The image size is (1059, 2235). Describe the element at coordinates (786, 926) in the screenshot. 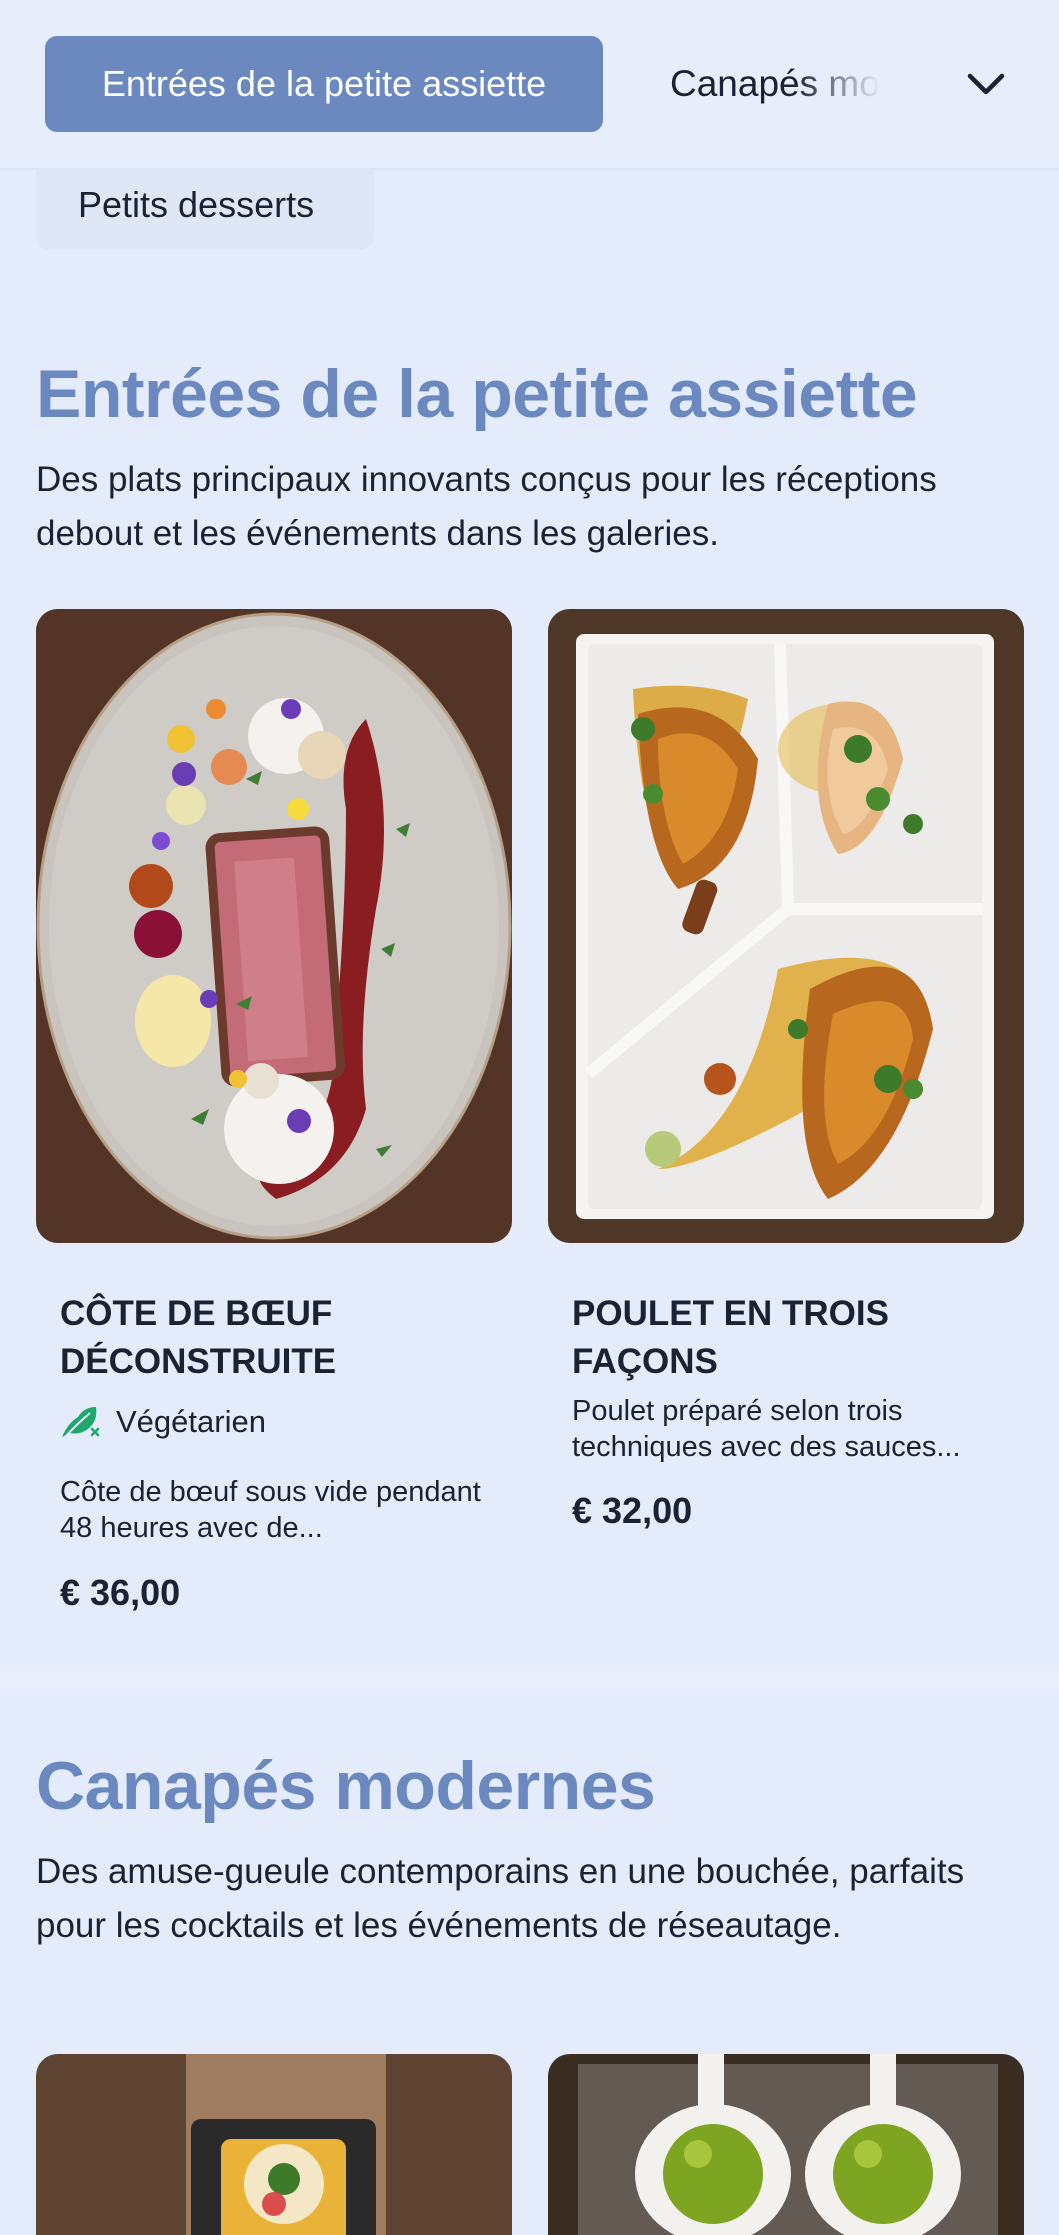

I see `chicken-dish-photo` at that location.